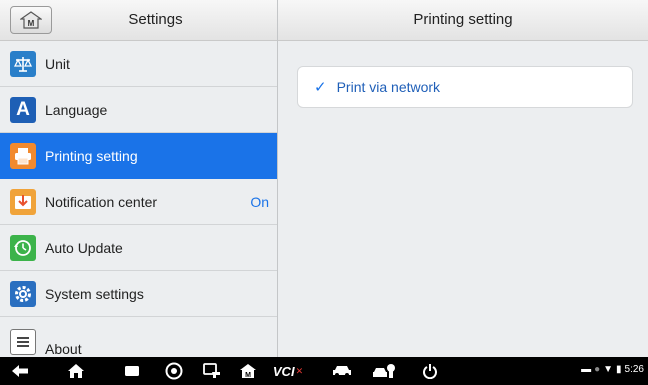 This screenshot has width=648, height=385. I want to click on print-via-network-label: Print via network, so click(388, 87).